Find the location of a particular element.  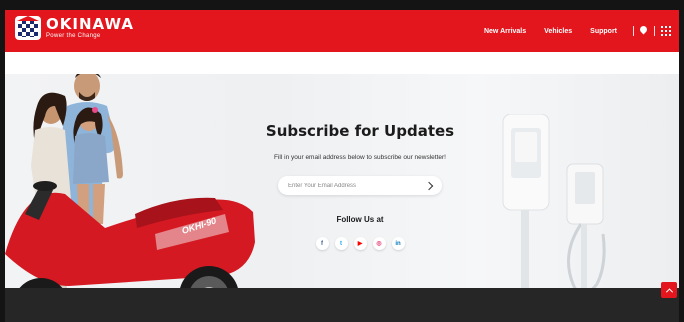

location-pin-icon is located at coordinates (644, 31).